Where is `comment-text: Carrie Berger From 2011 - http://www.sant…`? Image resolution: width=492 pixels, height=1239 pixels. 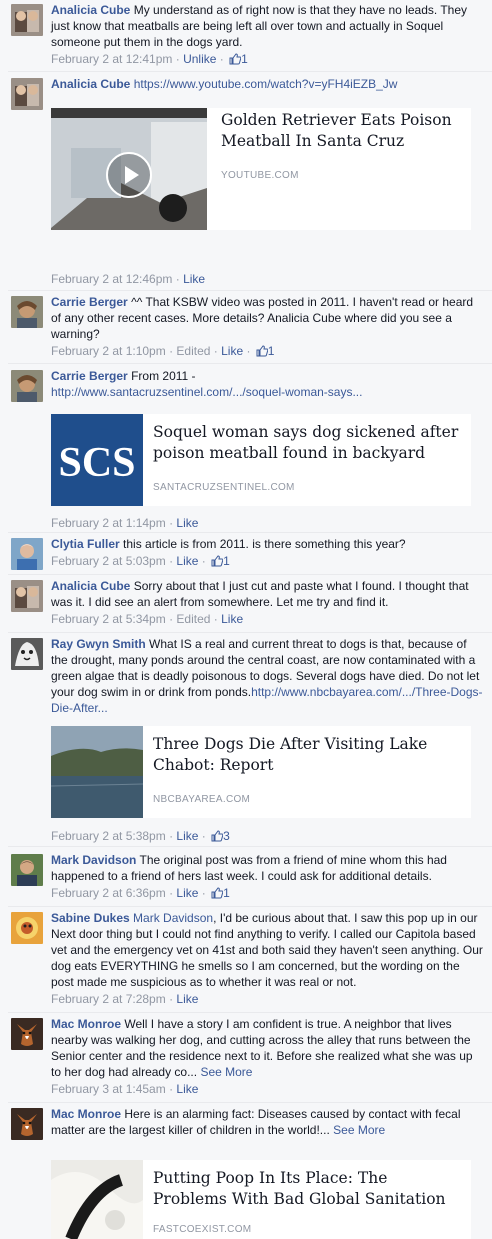 comment-text: Carrie Berger From 2011 - http://www.sant… is located at coordinates (207, 384).